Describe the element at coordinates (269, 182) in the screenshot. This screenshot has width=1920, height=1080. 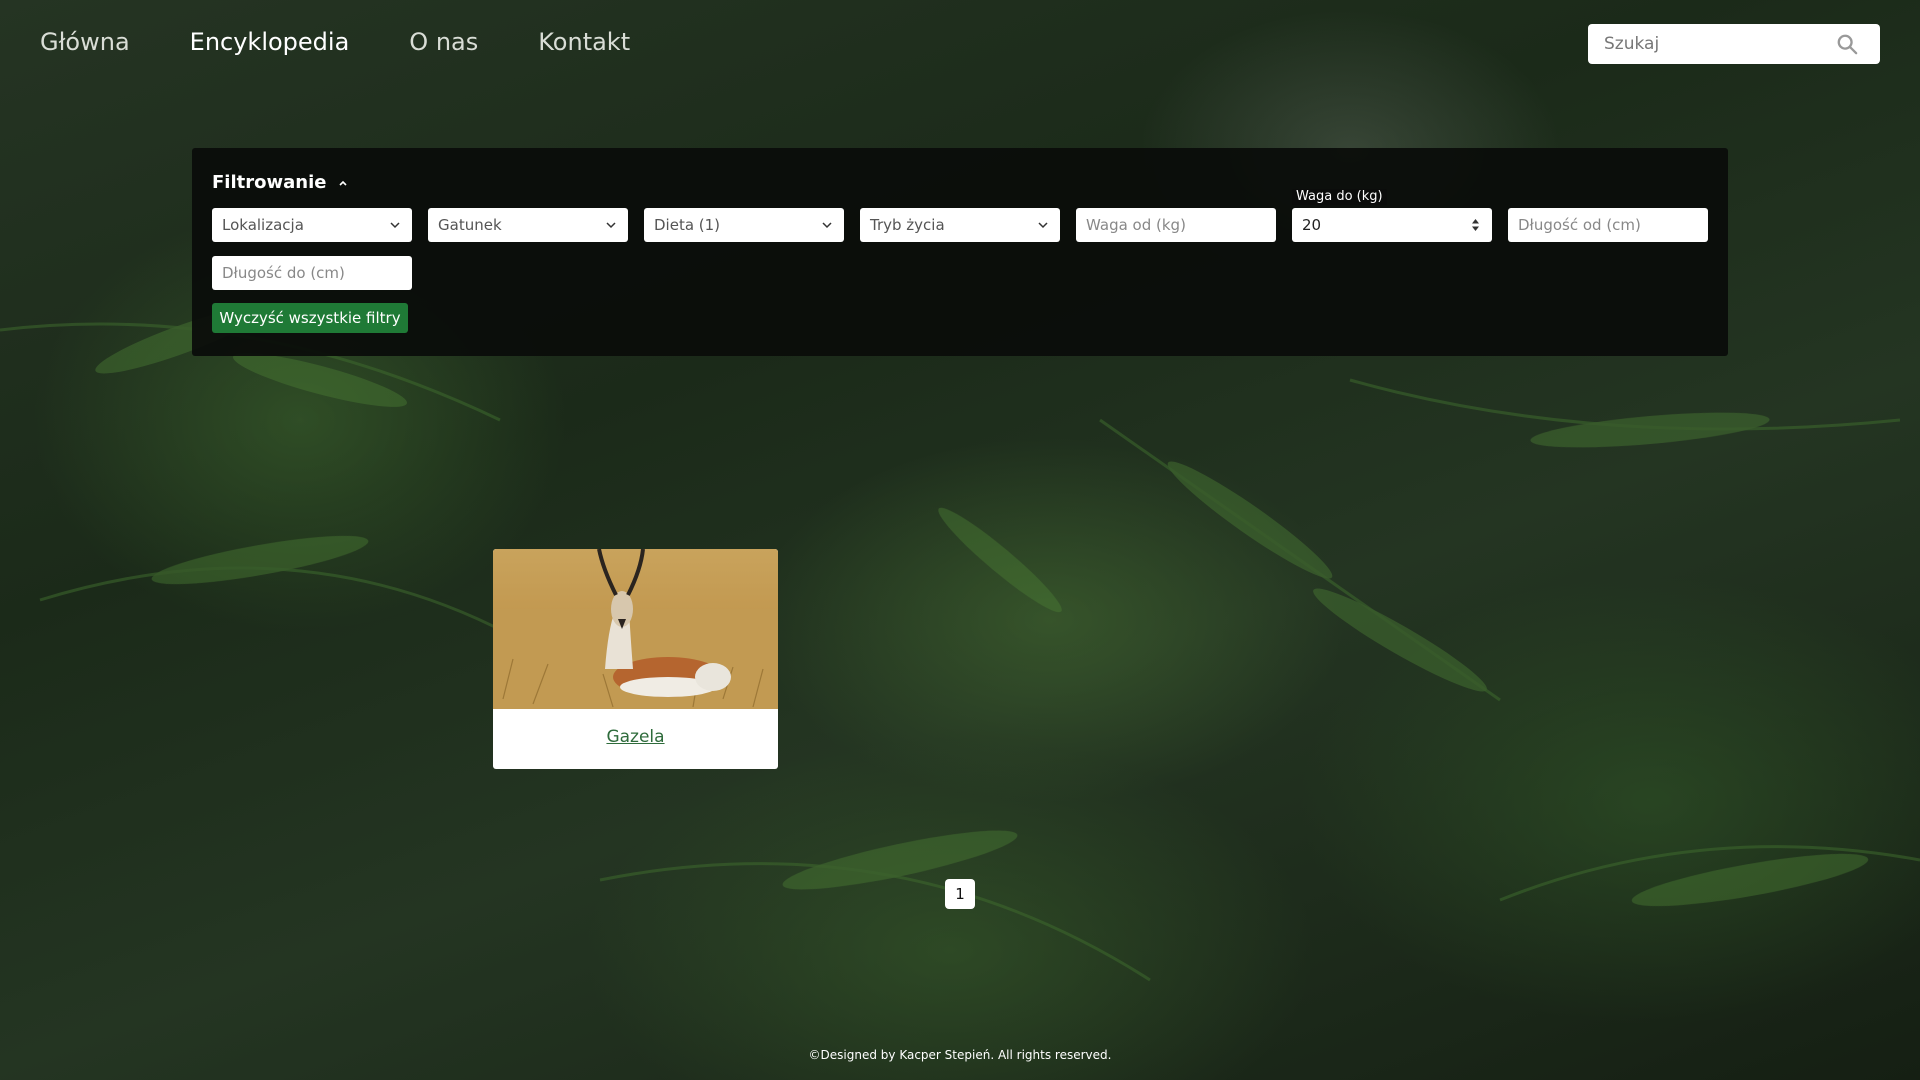
I see `filter-title: Filtrowanie` at that location.